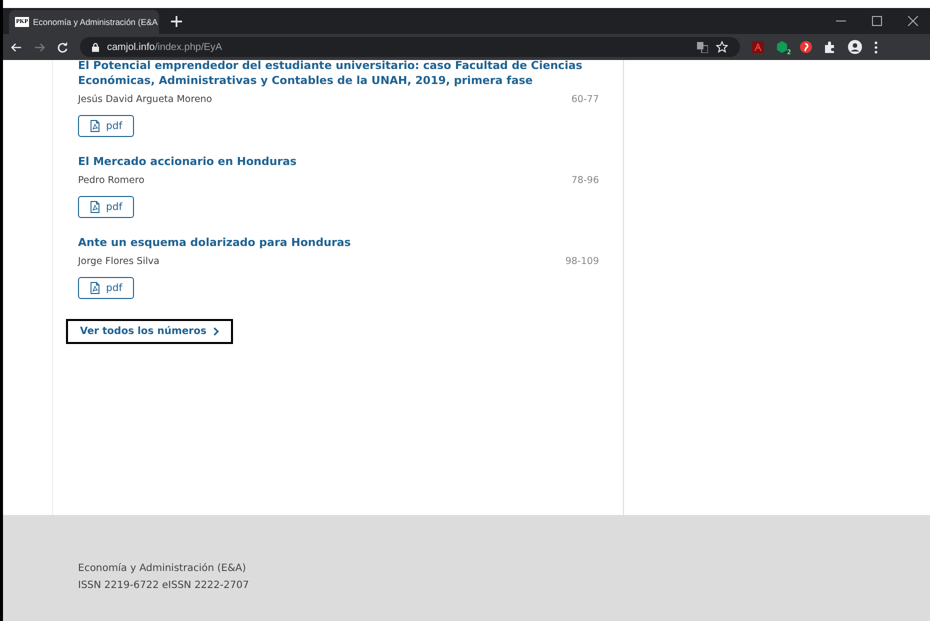 The image size is (930, 621). I want to click on extension-icon, so click(806, 47).